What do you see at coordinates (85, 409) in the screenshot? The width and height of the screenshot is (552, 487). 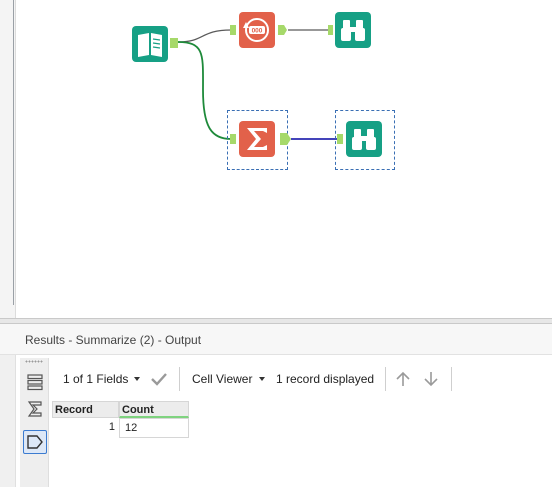 I see `column-header-record: Record` at bounding box center [85, 409].